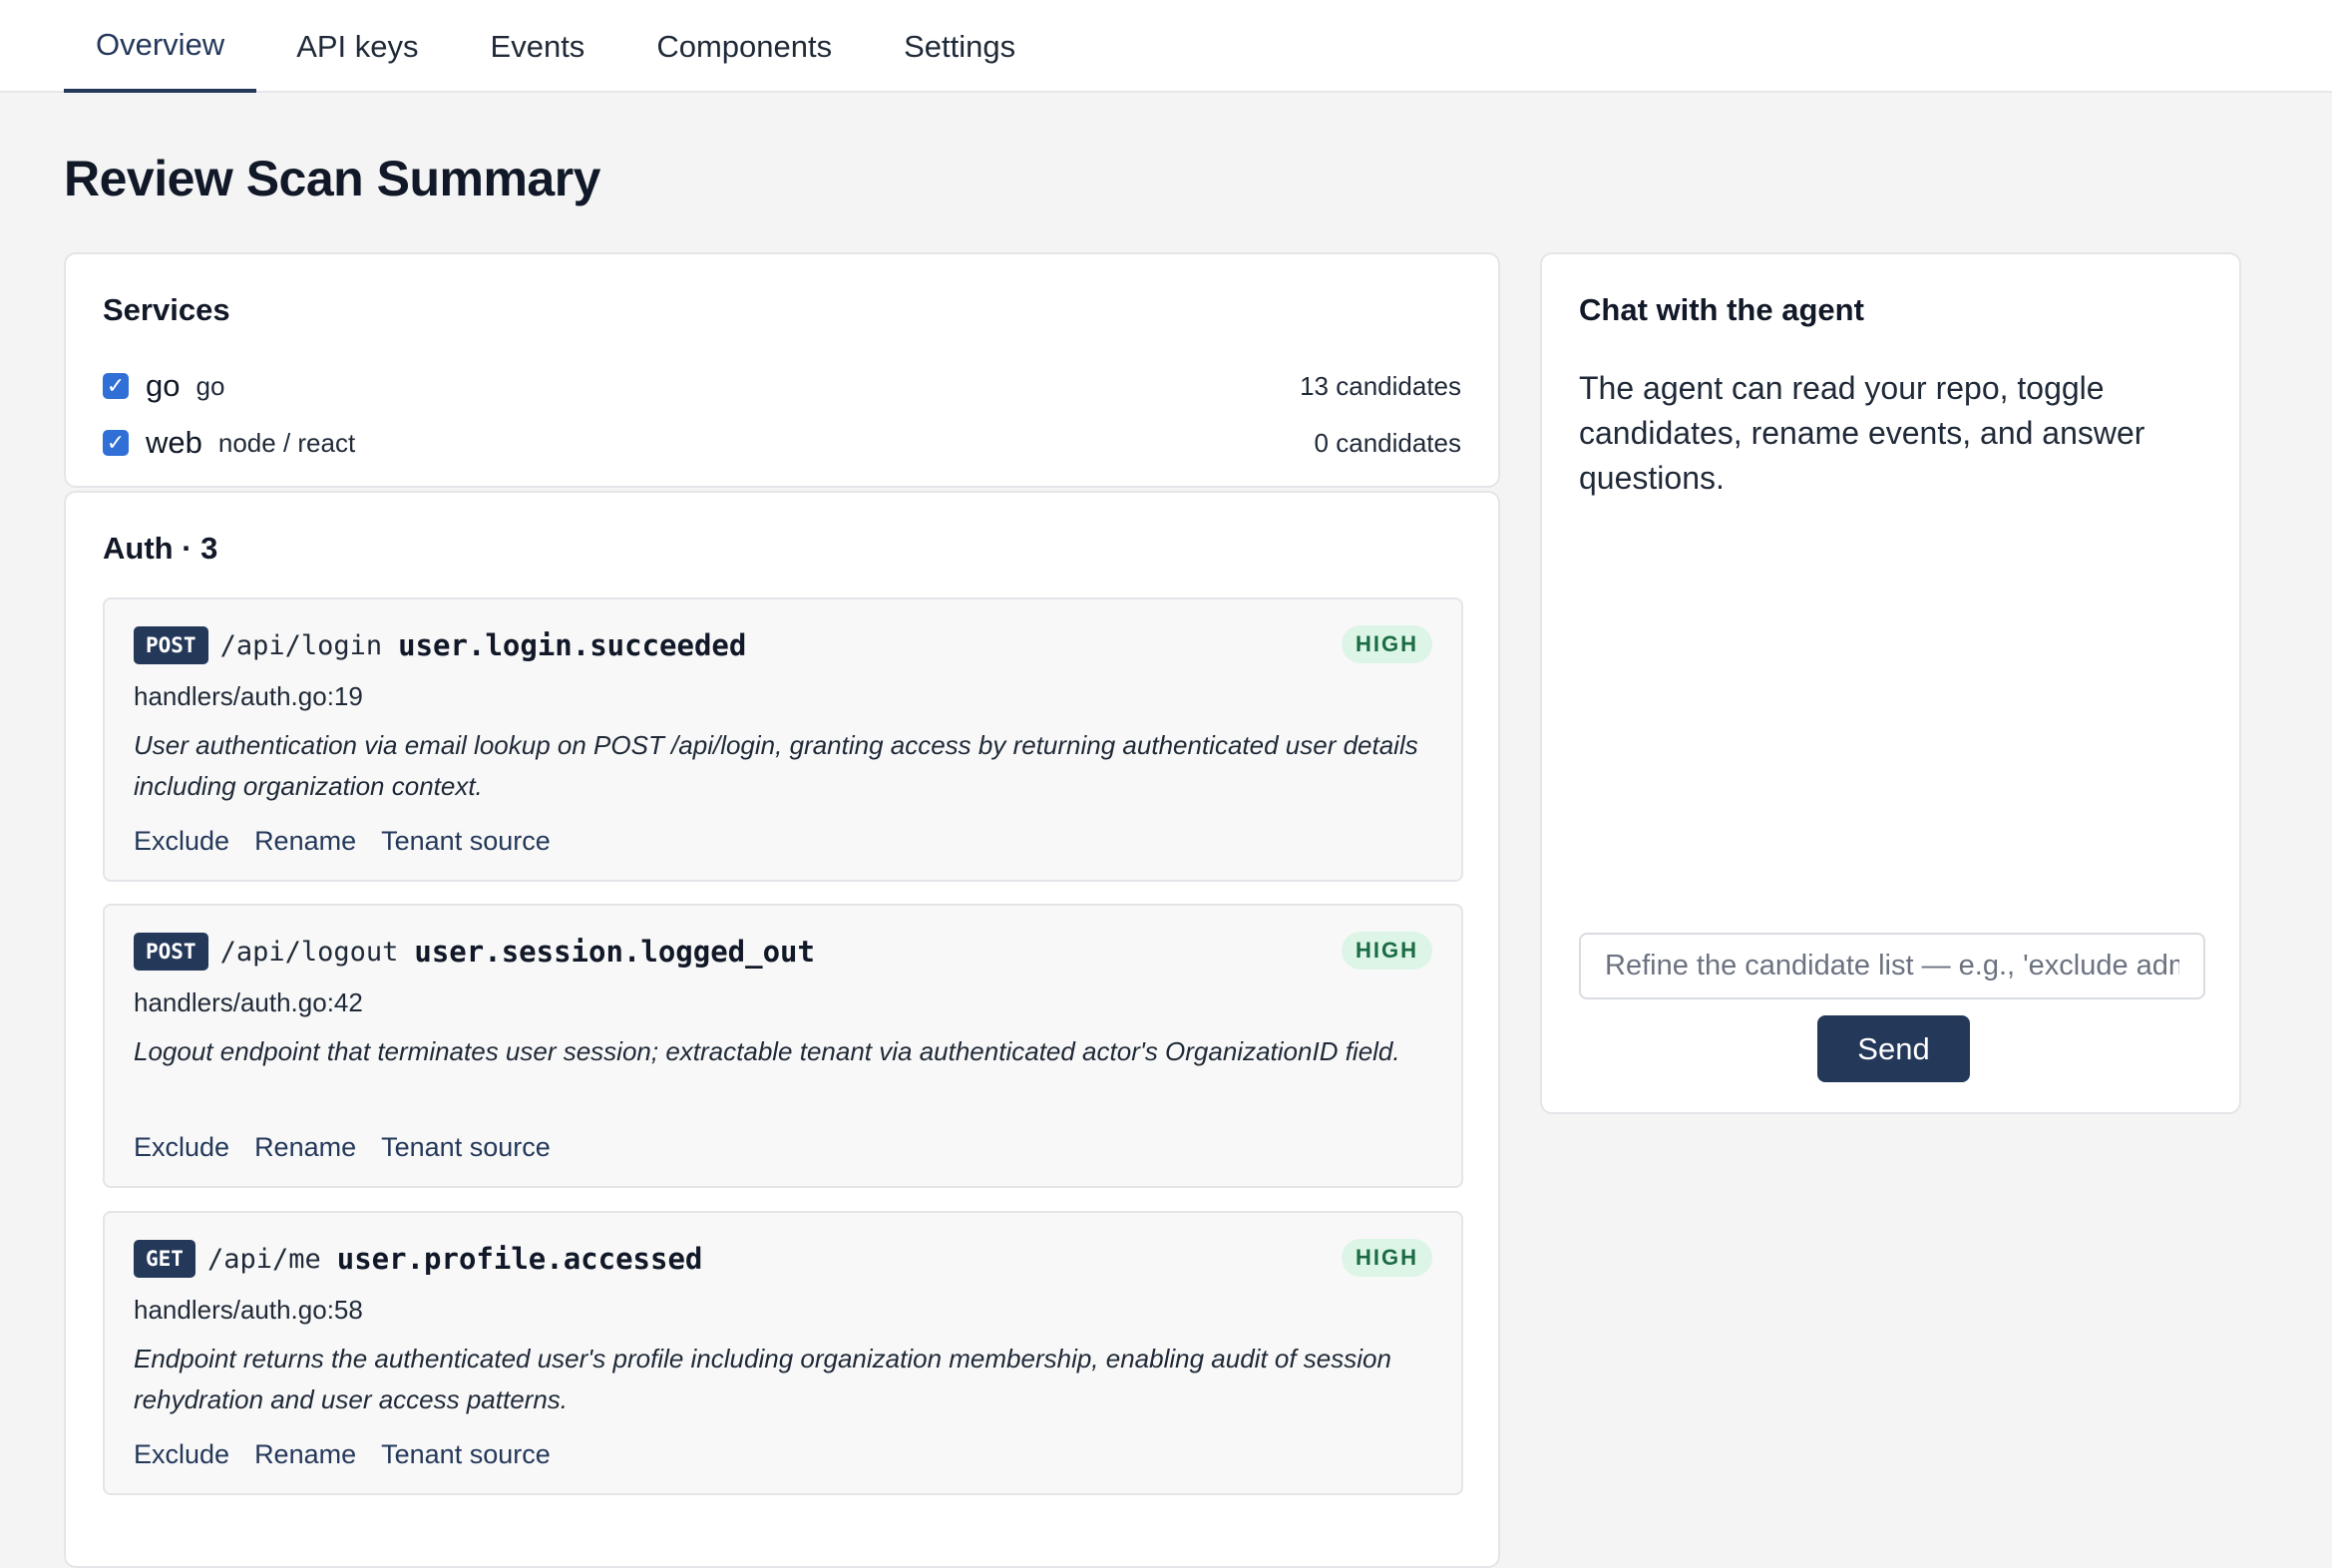  What do you see at coordinates (1893, 1049) in the screenshot?
I see `send-button: Send` at bounding box center [1893, 1049].